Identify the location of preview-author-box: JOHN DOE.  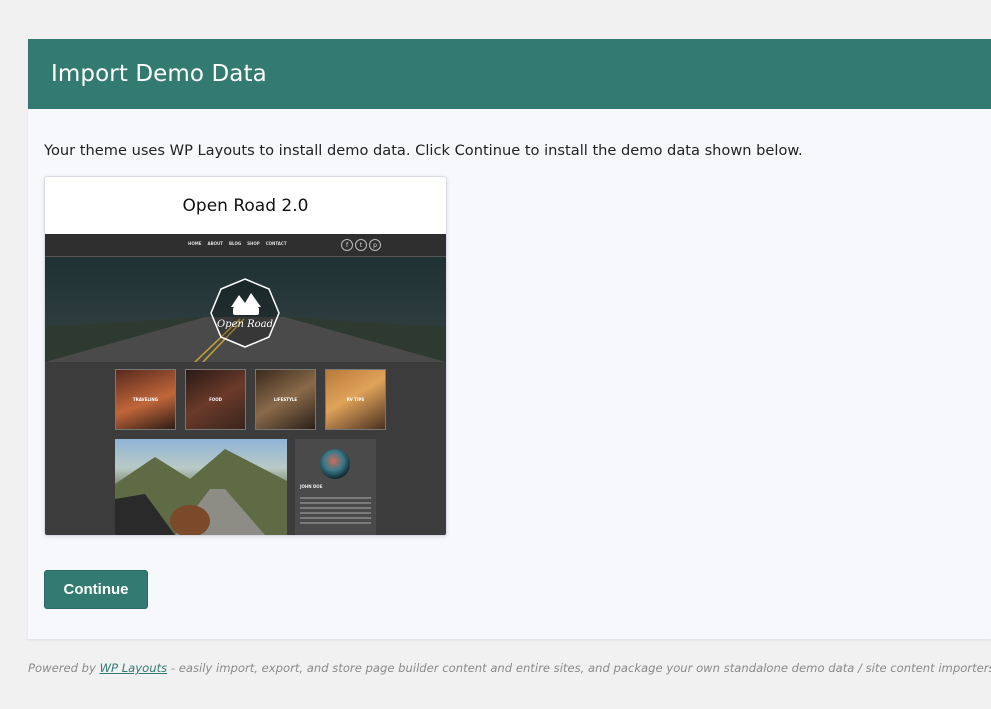
(335, 487).